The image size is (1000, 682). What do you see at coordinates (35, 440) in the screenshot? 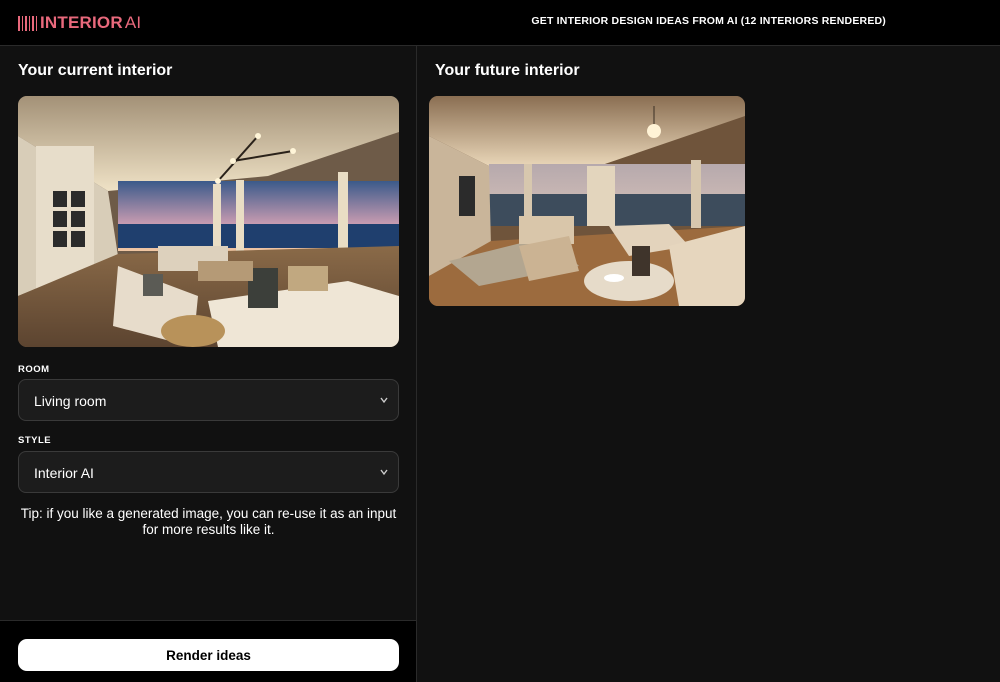
I see `style-label: STYLE` at bounding box center [35, 440].